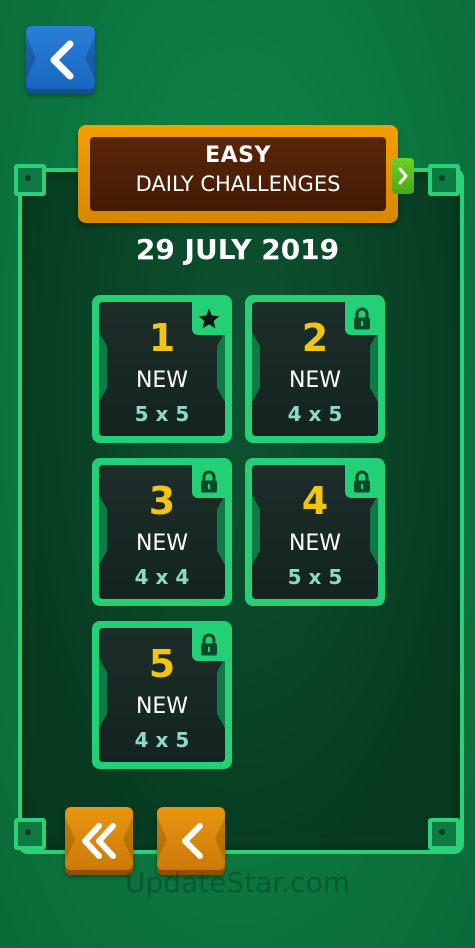  What do you see at coordinates (237, 882) in the screenshot?
I see `watermark: UpdateStar.com` at bounding box center [237, 882].